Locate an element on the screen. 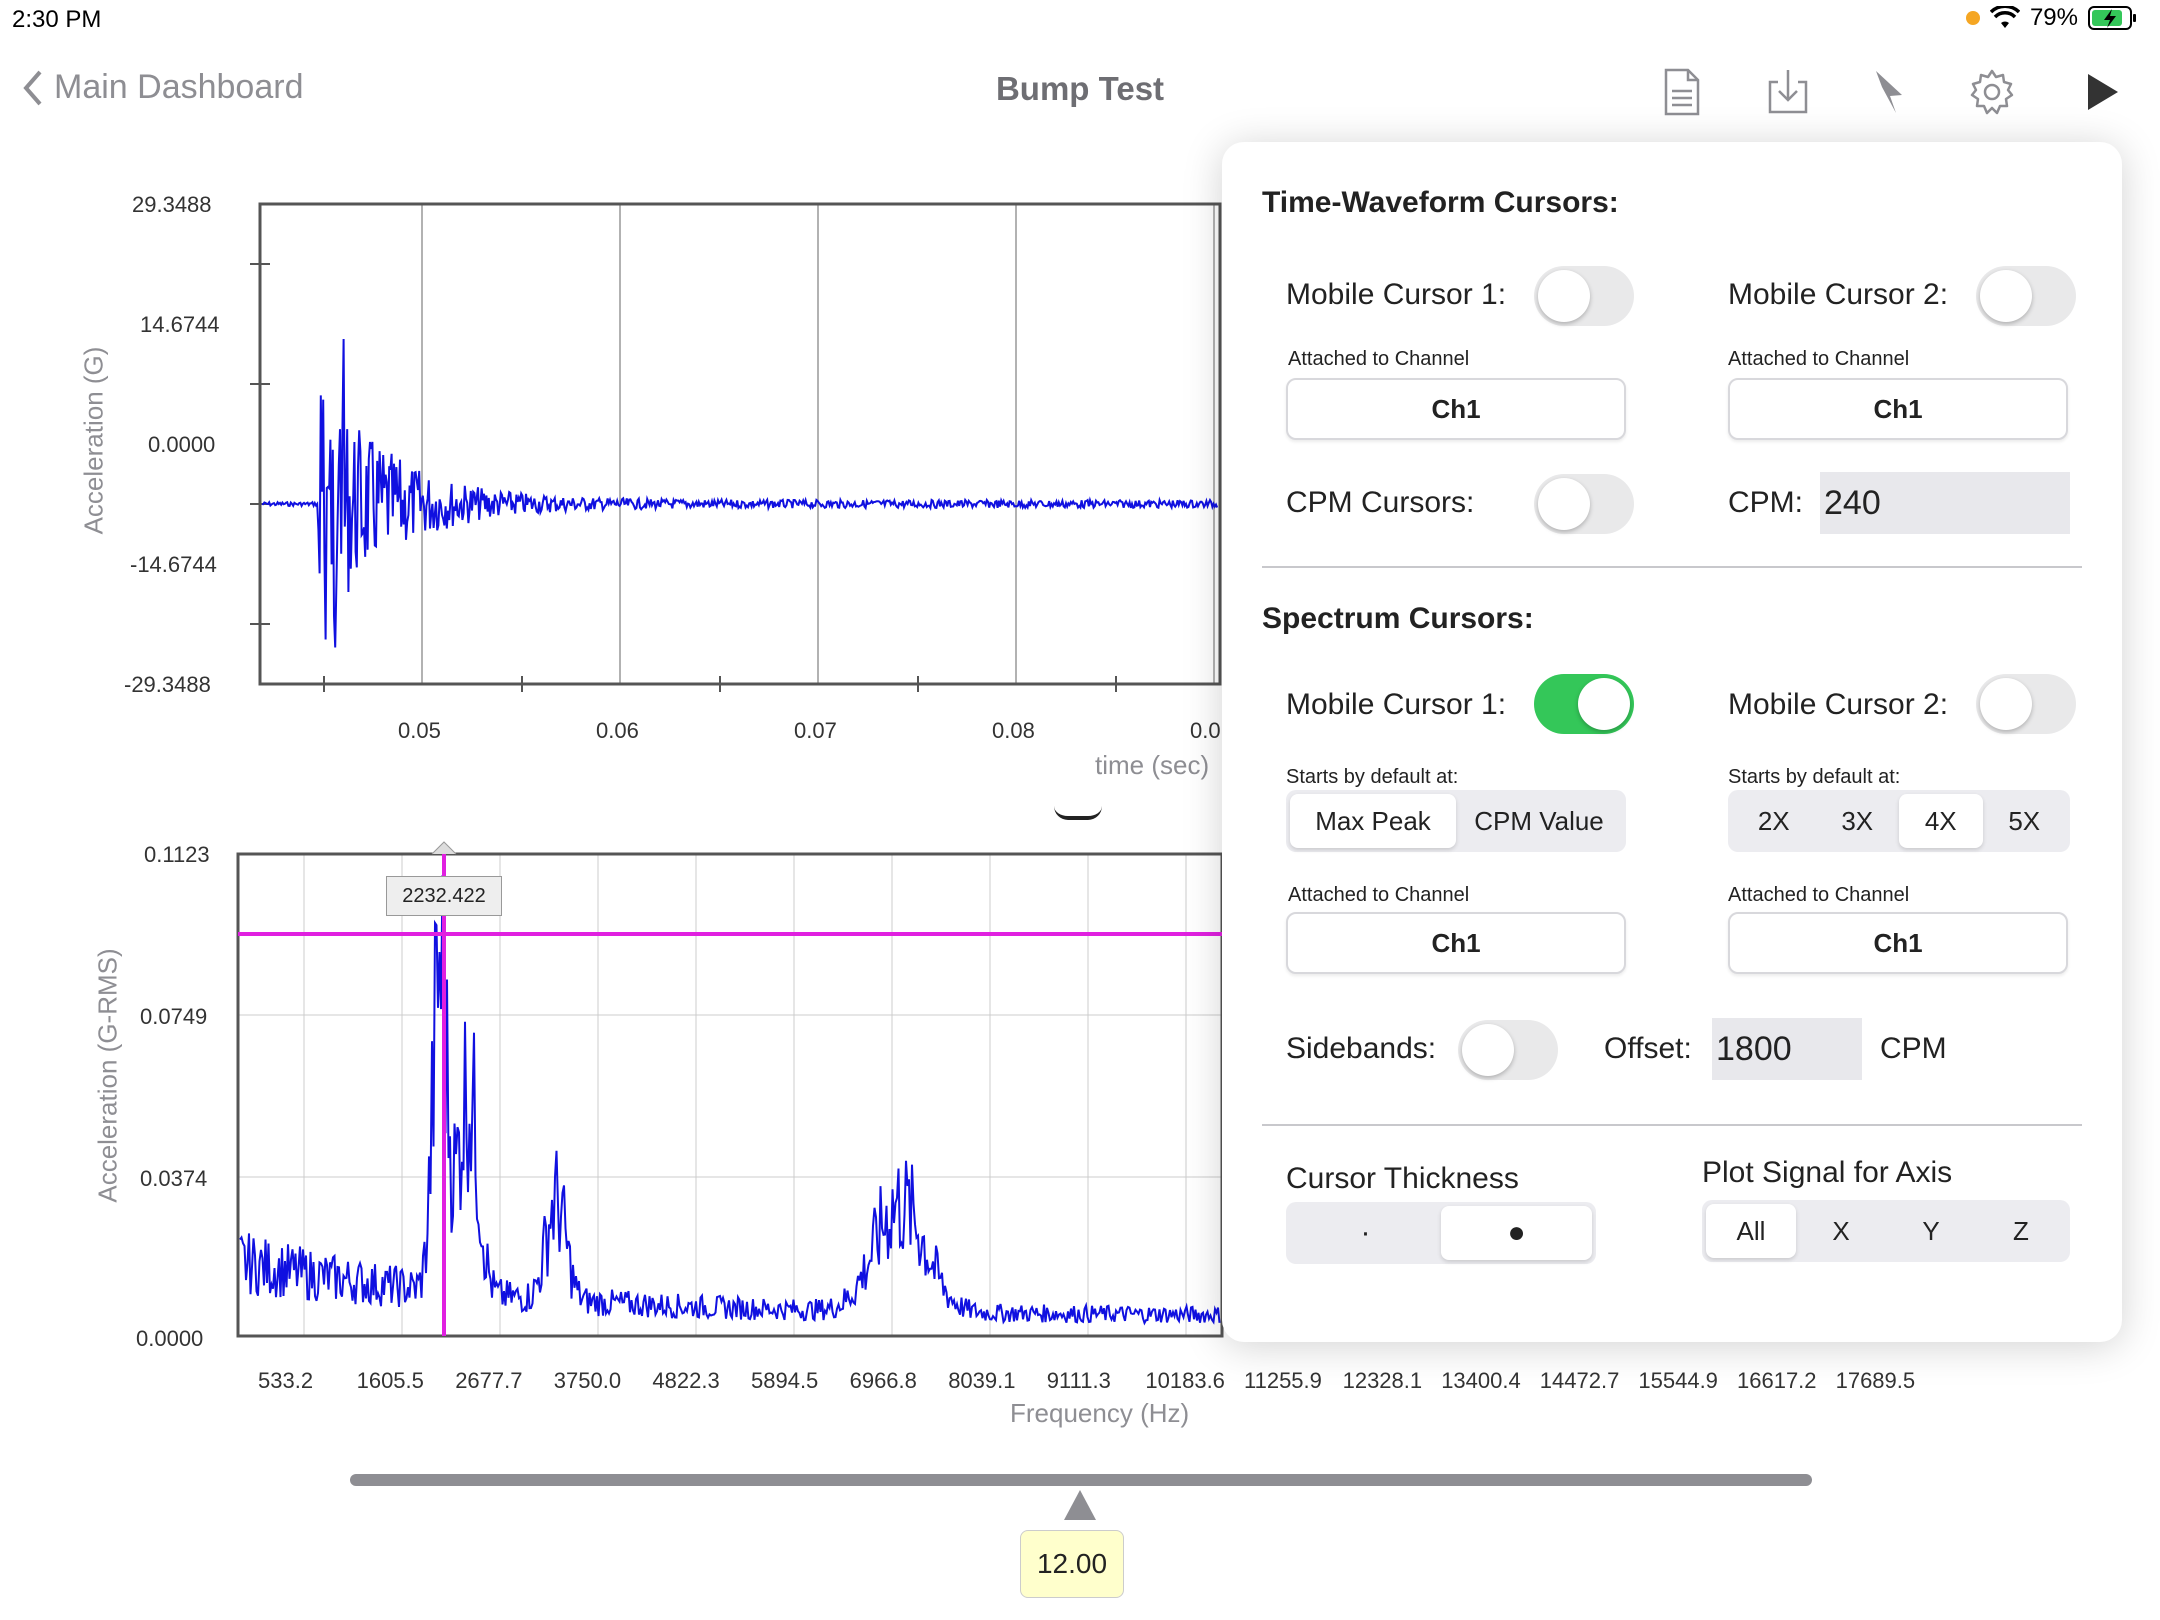  spectrum-grid is located at coordinates (730, 1095).